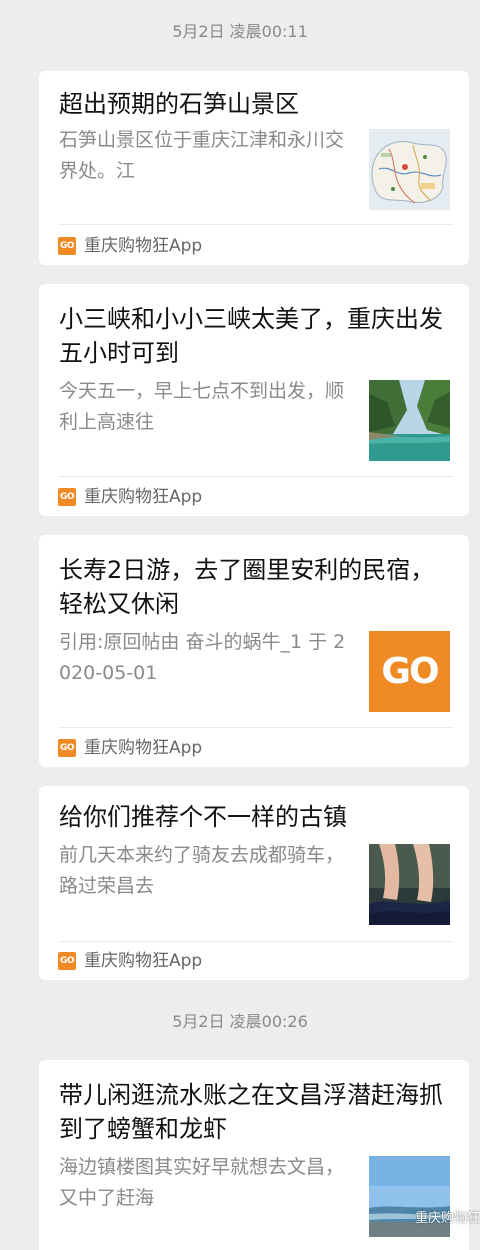 This screenshot has height=1250, width=480. I want to click on article-desc: 石笋山景区位于重庆江津和永川交界处。江, so click(202, 155).